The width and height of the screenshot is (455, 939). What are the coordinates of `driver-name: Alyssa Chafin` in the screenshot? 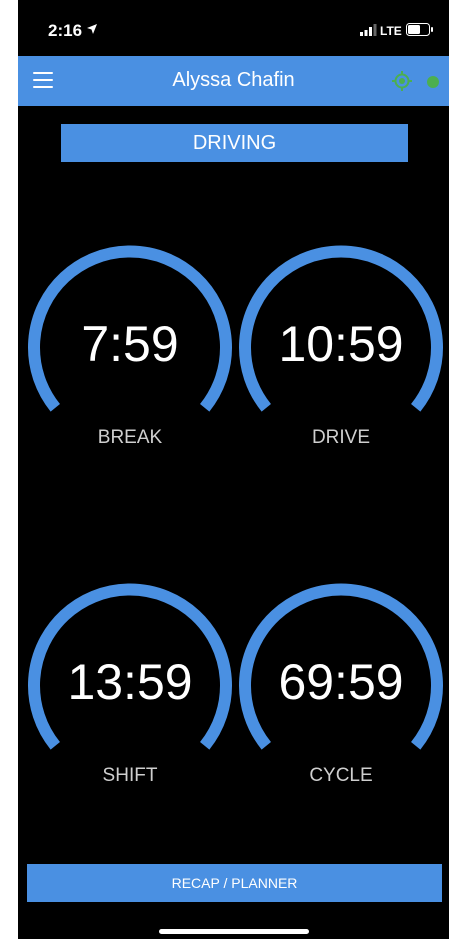 It's located at (233, 80).